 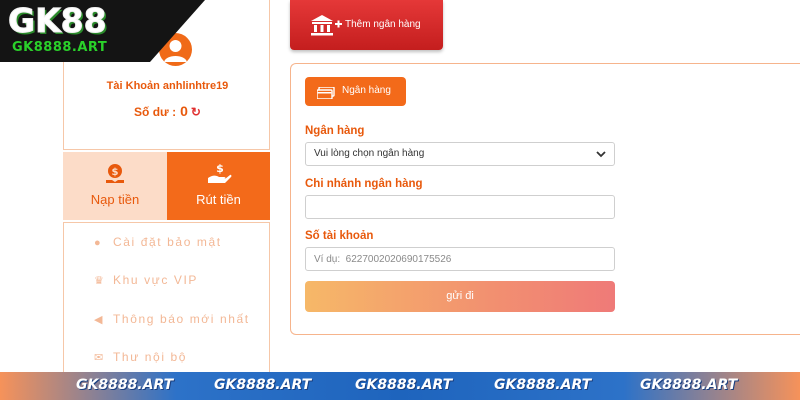 What do you see at coordinates (99, 358) in the screenshot?
I see `envelope-icon: ✉` at bounding box center [99, 358].